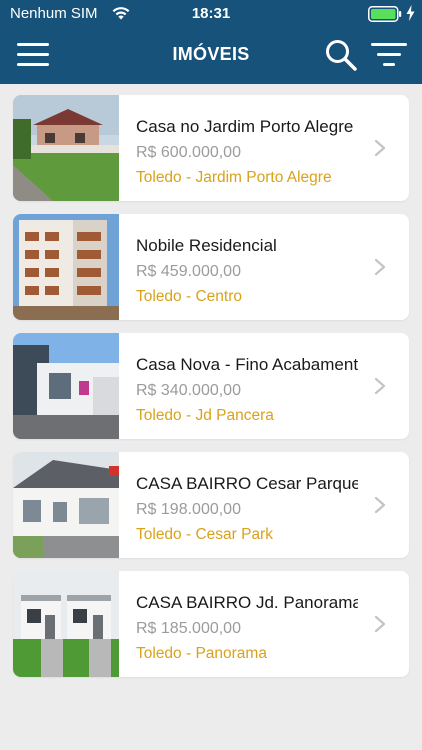 The width and height of the screenshot is (422, 750). Describe the element at coordinates (205, 415) in the screenshot. I see `property-location: Toledo - Jd Pancera` at that location.